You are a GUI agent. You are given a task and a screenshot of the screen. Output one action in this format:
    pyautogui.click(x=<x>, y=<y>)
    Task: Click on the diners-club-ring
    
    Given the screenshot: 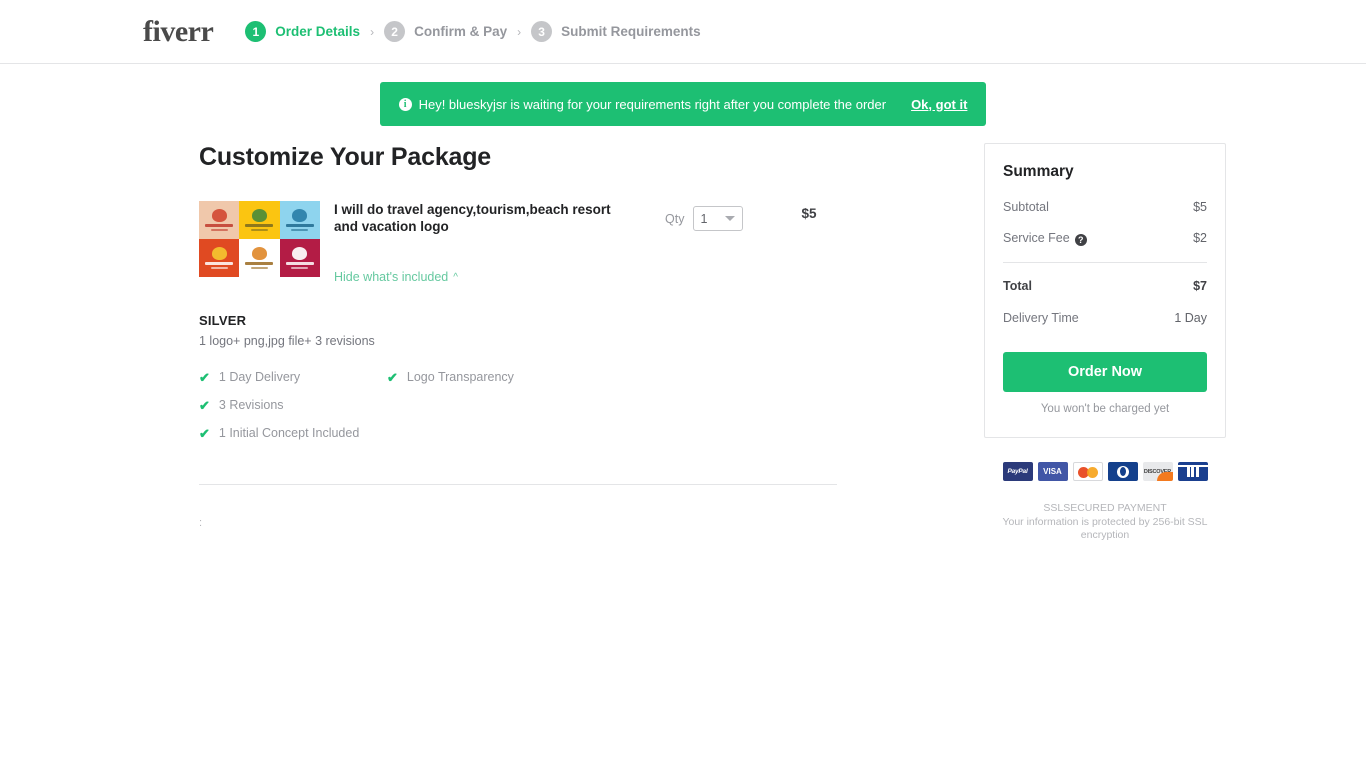 What is the action you would take?
    pyautogui.click(x=1122, y=471)
    